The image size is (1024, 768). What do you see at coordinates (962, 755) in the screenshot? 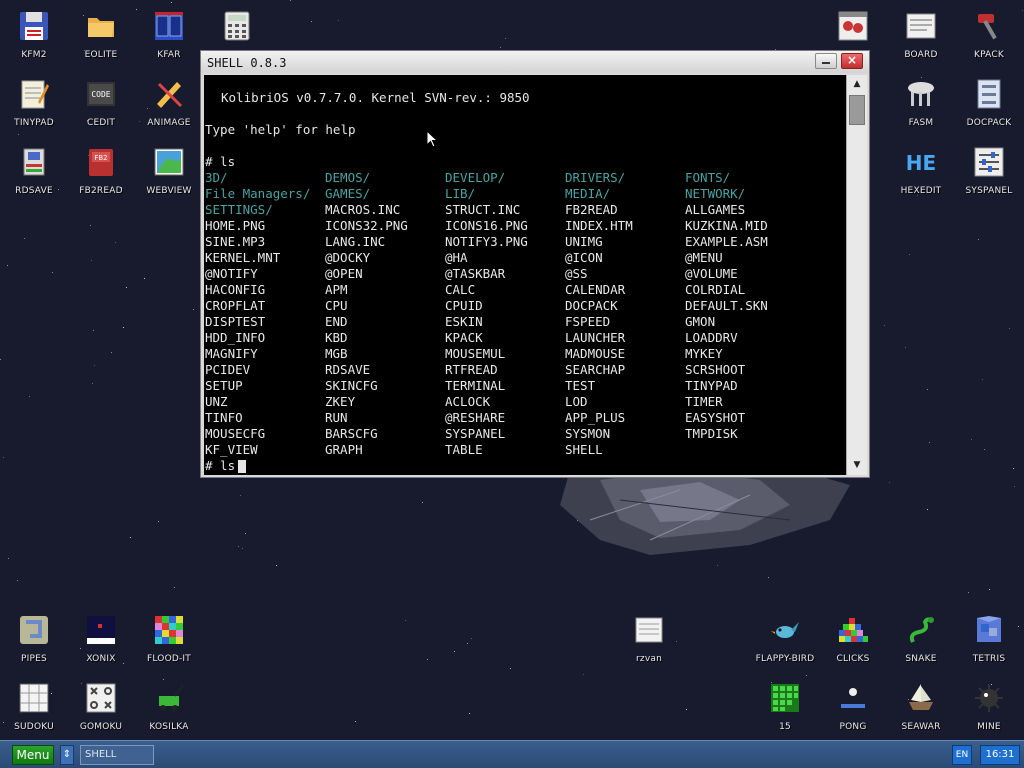
I see `language-indicator: EN` at bounding box center [962, 755].